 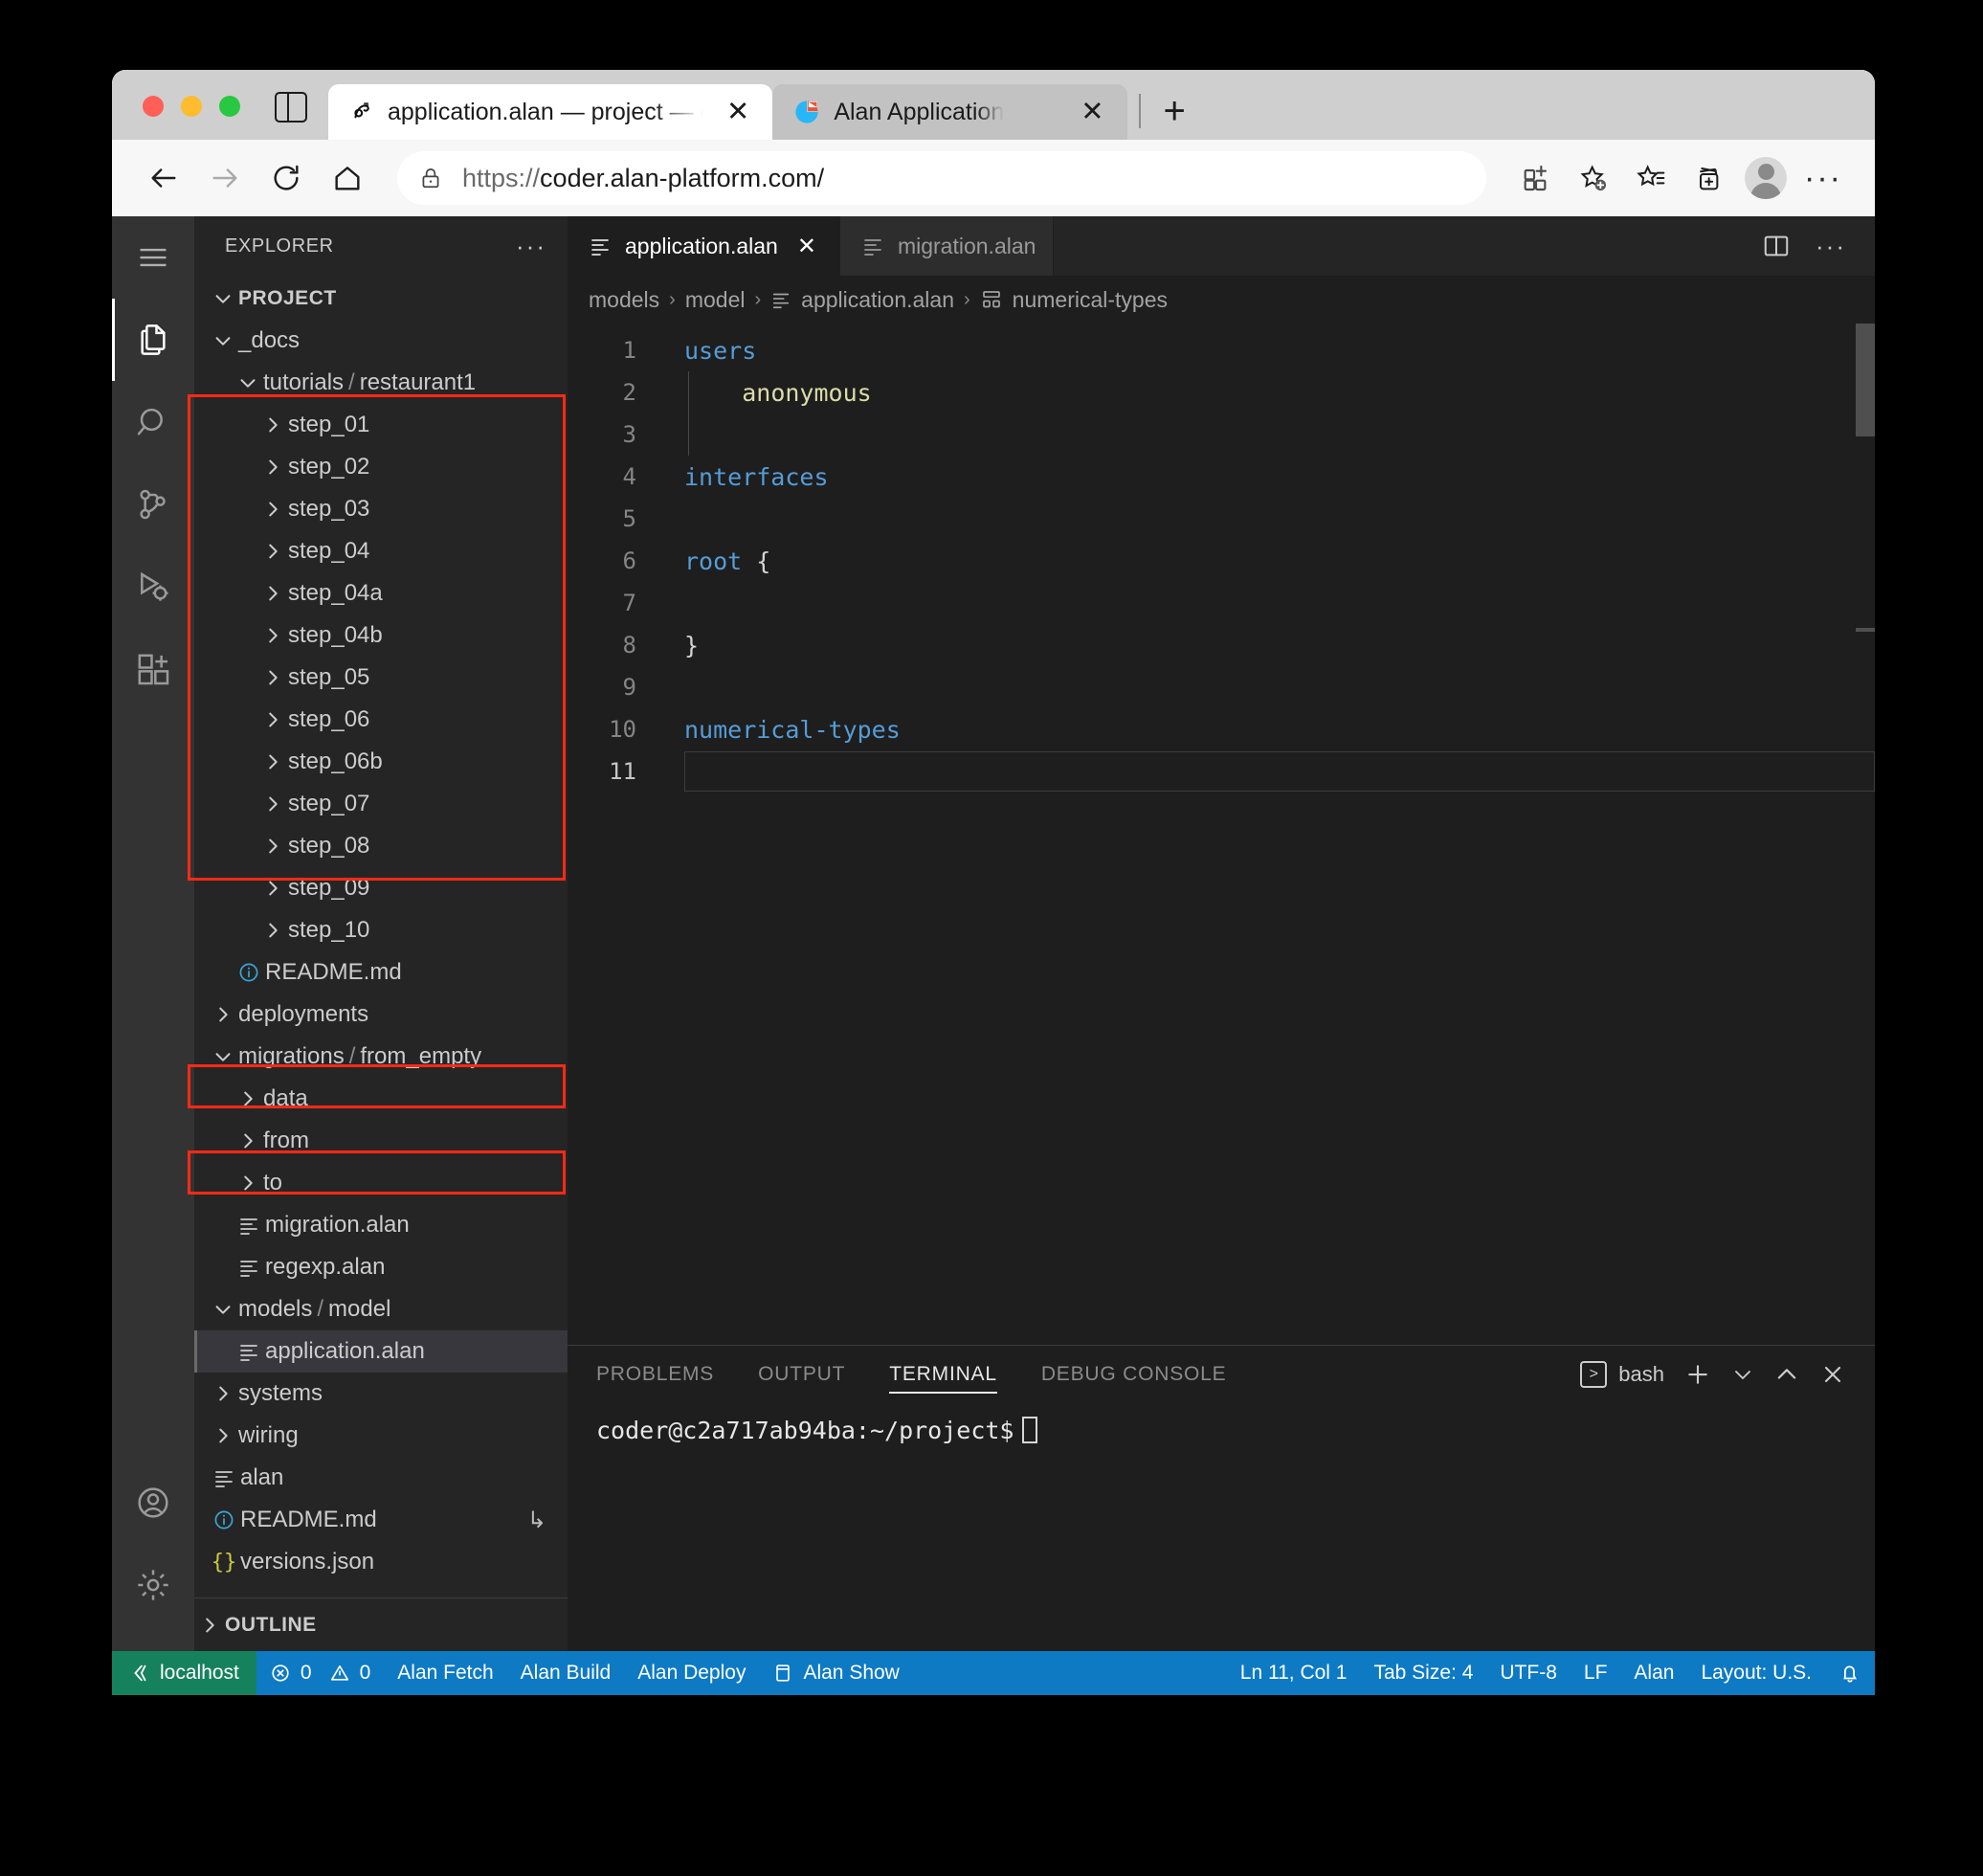 I want to click on status-remote-host: localhost, so click(x=184, y=1673).